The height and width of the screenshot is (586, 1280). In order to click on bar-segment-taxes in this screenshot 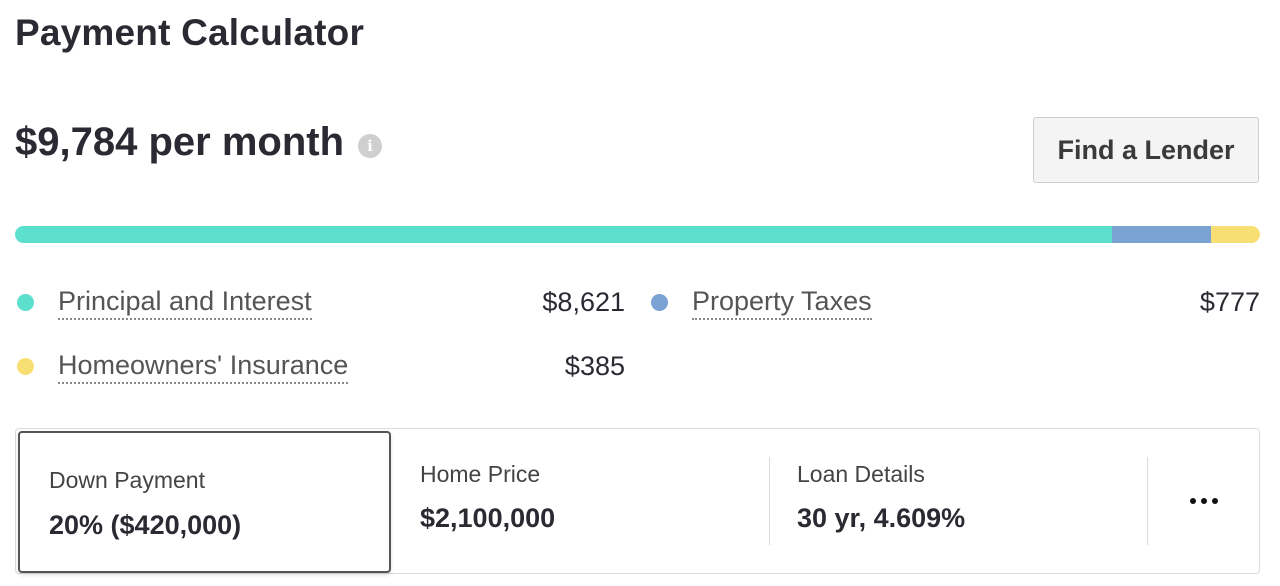, I will do `click(1161, 234)`.